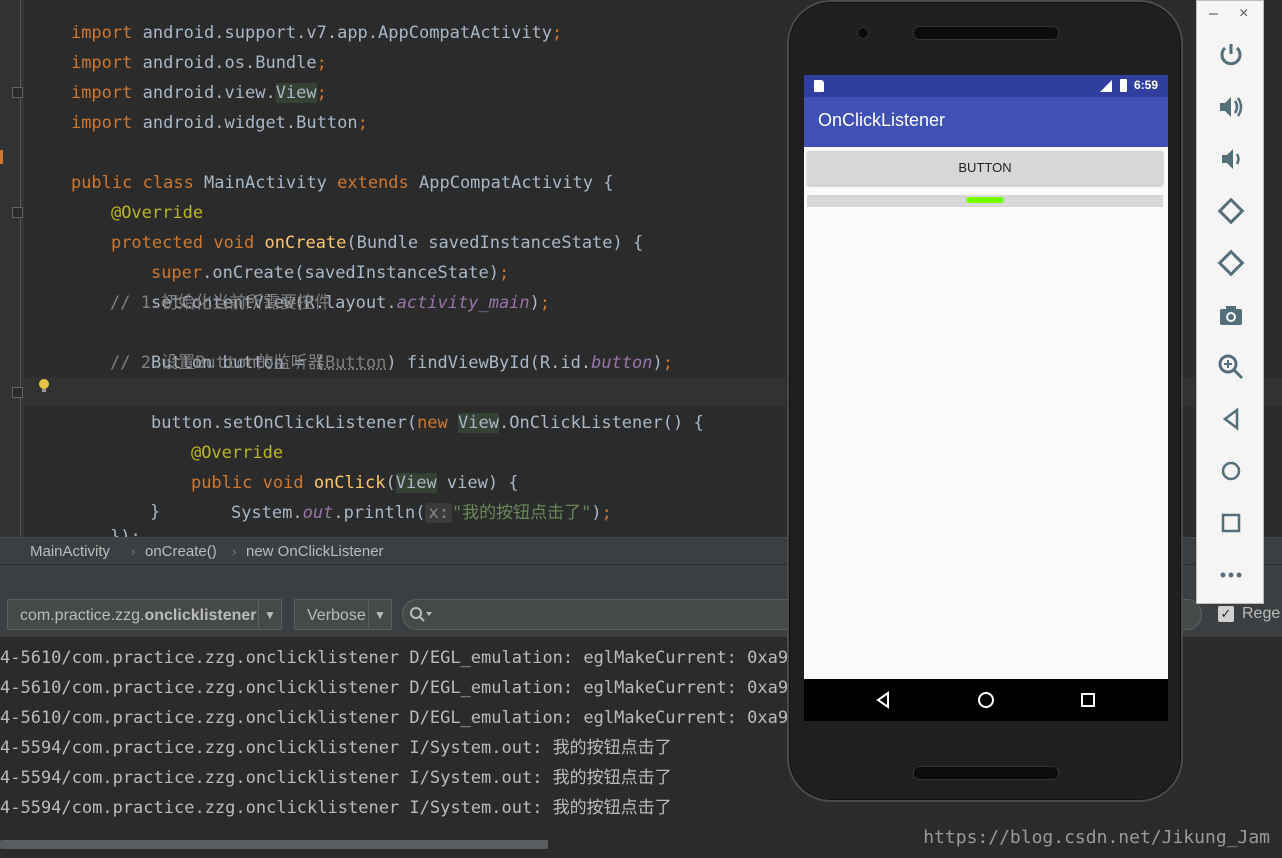 The height and width of the screenshot is (858, 1282). I want to click on code-line: setContentView(R.layout.activity_main);, so click(350, 303).